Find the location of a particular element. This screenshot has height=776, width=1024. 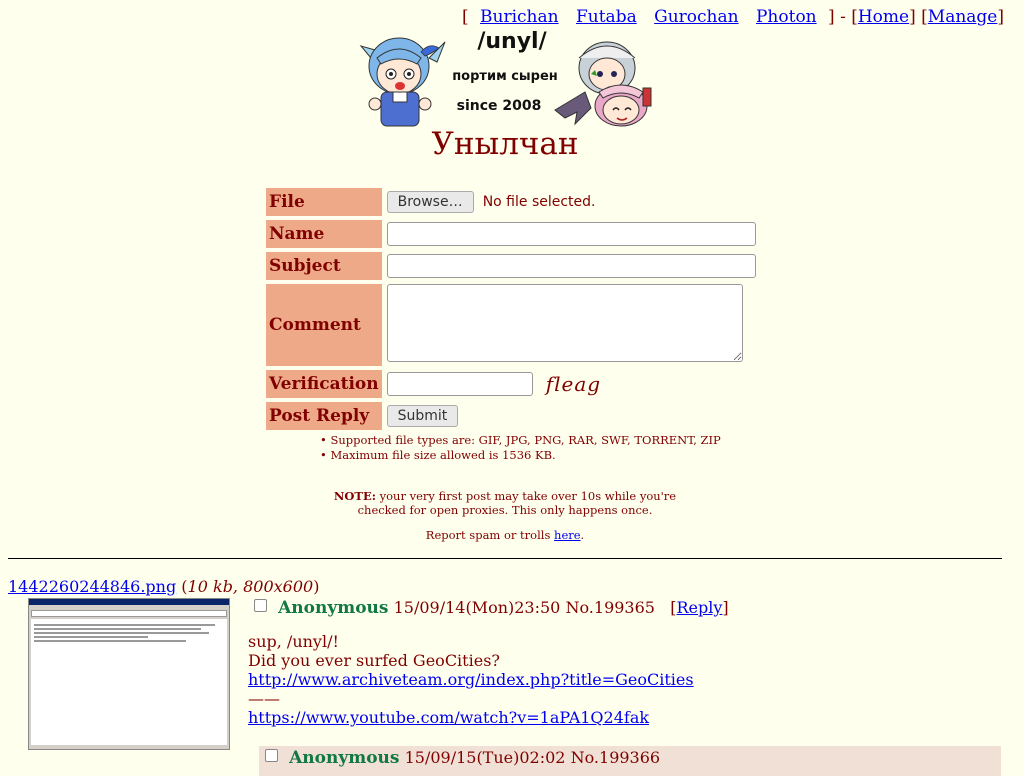

subject-label: Subject is located at coordinates (324, 266).